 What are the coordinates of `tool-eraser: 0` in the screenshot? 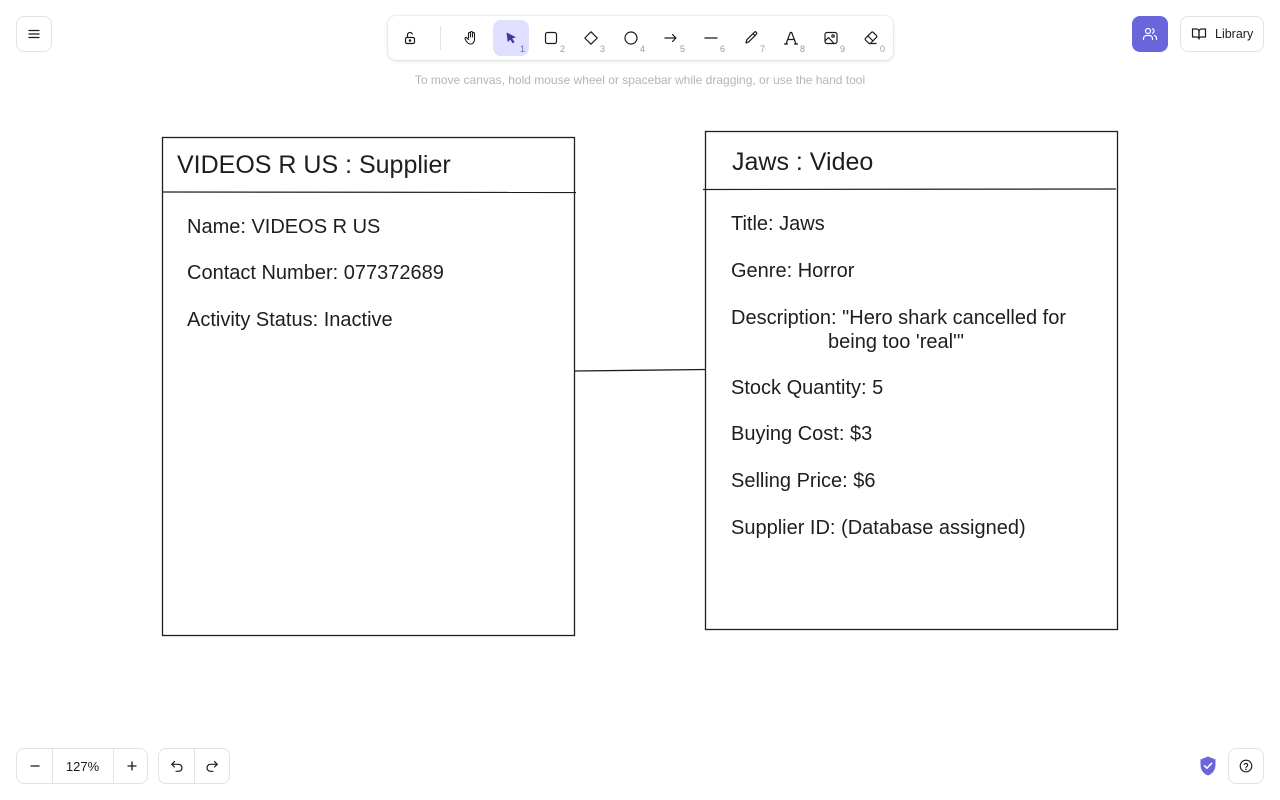 It's located at (871, 38).